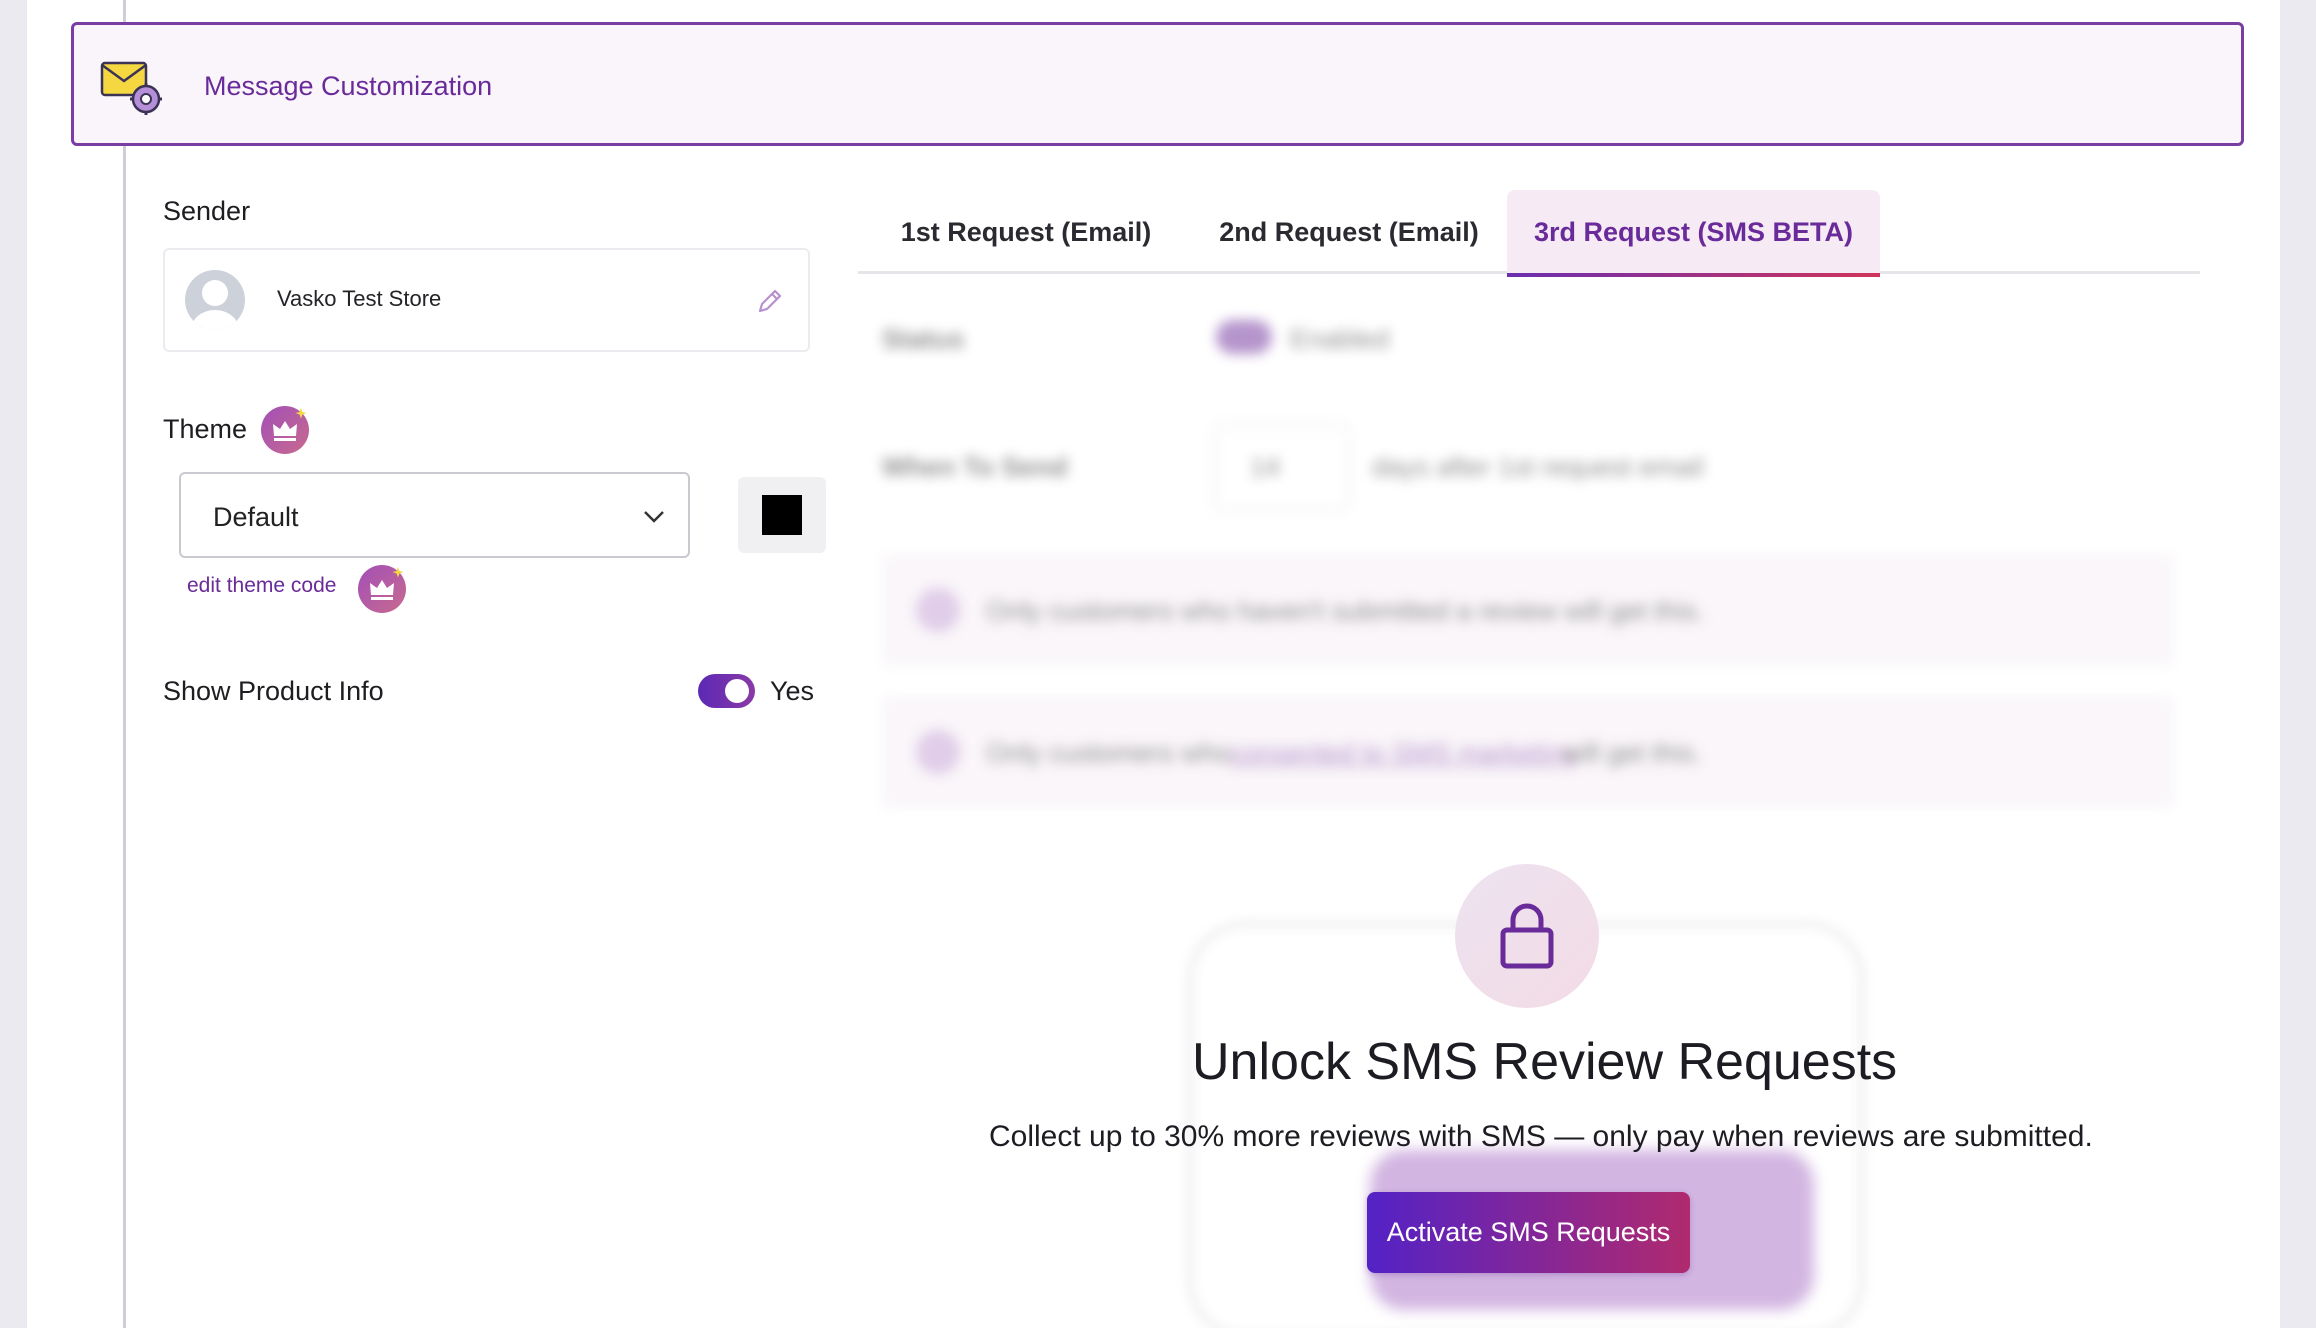 The height and width of the screenshot is (1328, 2316). I want to click on when-to-send-suffix: days after 1st request email, so click(1538, 467).